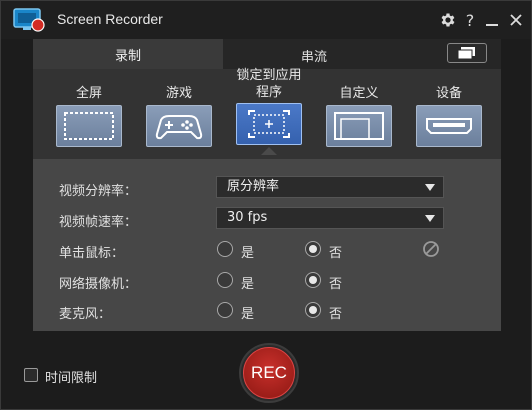 The width and height of the screenshot is (532, 410). What do you see at coordinates (492, 20) in the screenshot?
I see `minimize-button` at bounding box center [492, 20].